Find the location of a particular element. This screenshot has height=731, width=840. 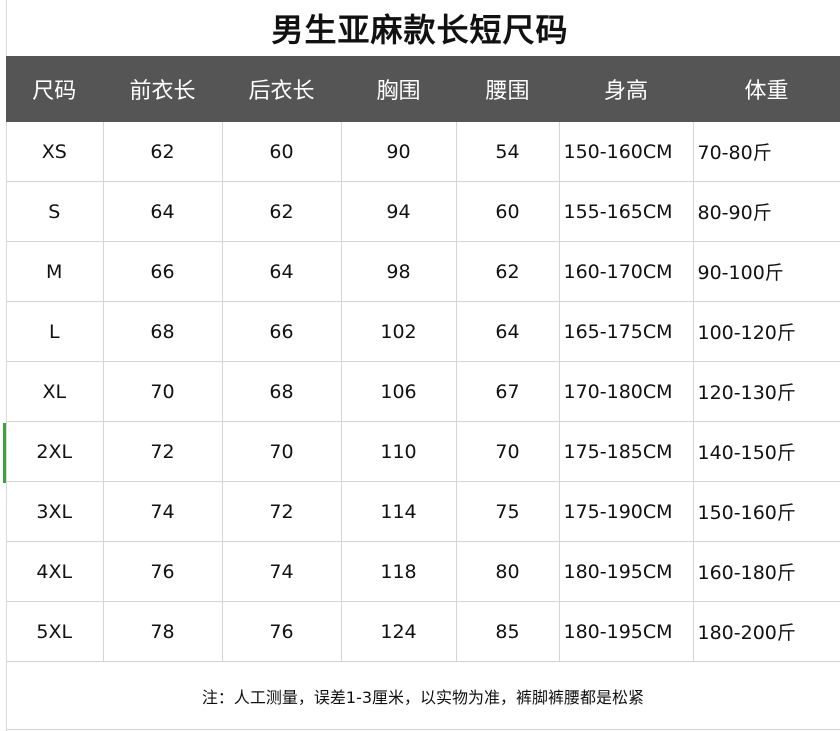

cell-back-length: 68 is located at coordinates (282, 391).